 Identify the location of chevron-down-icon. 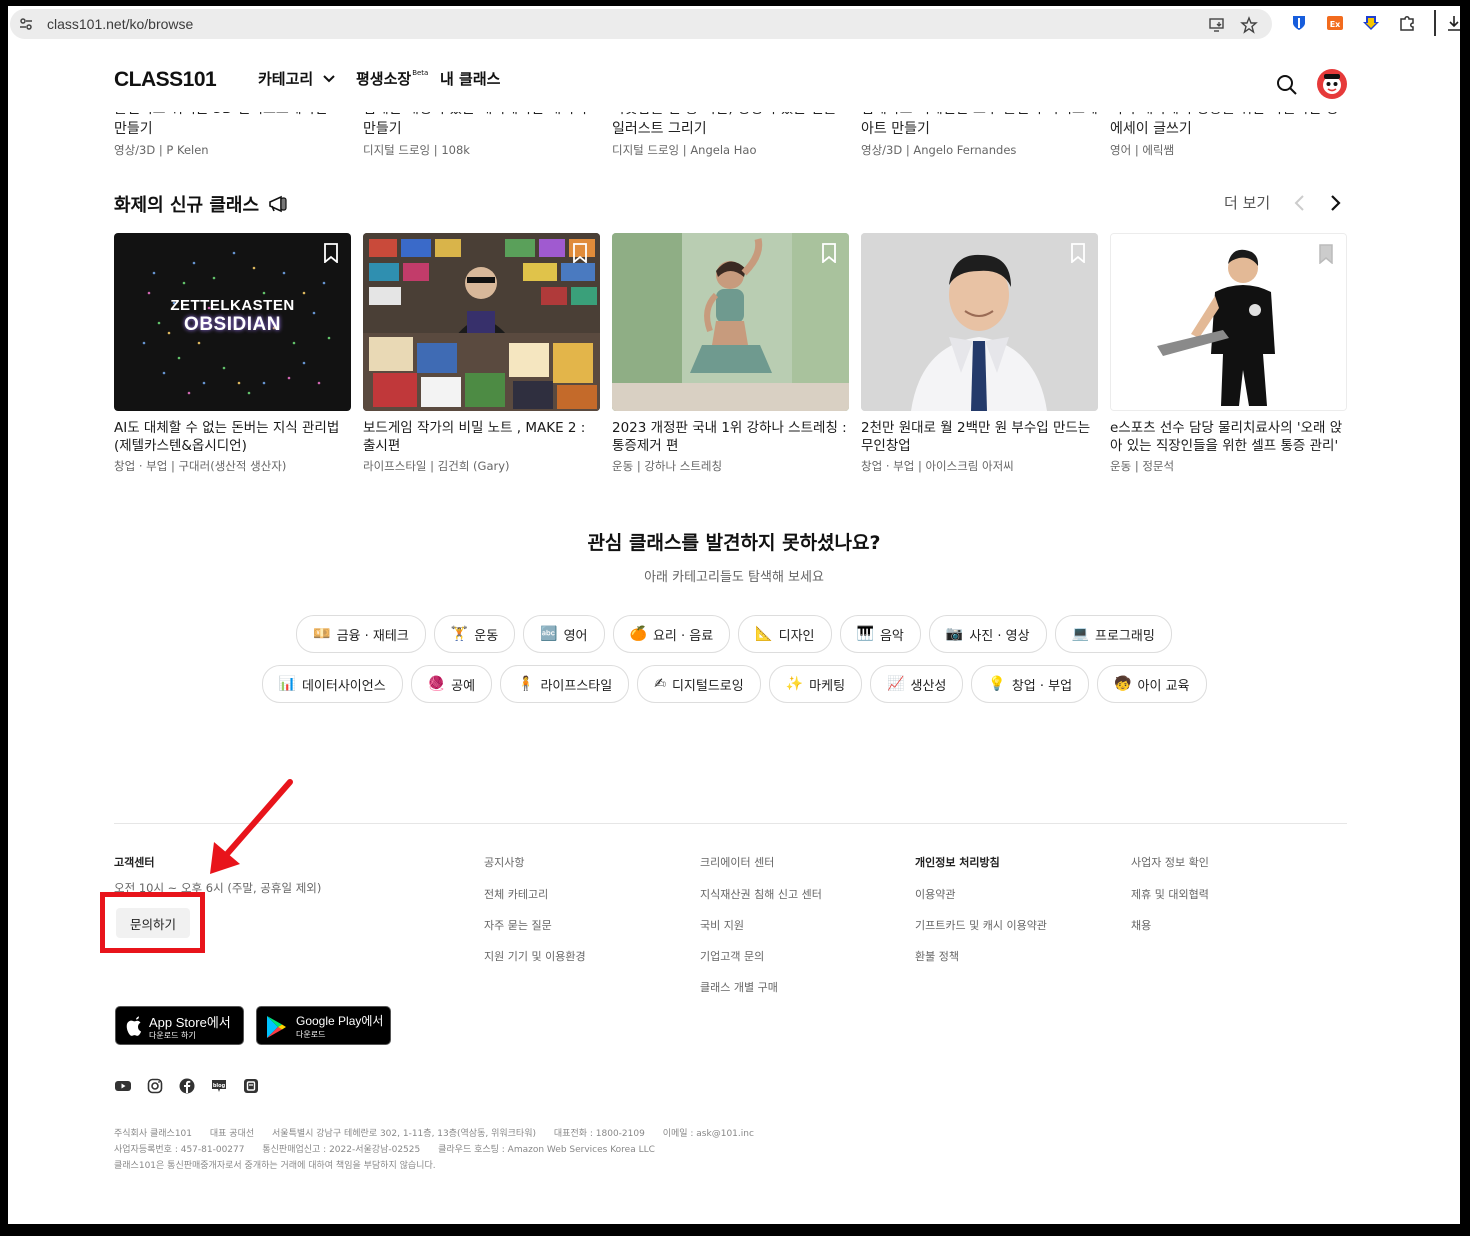
(329, 79).